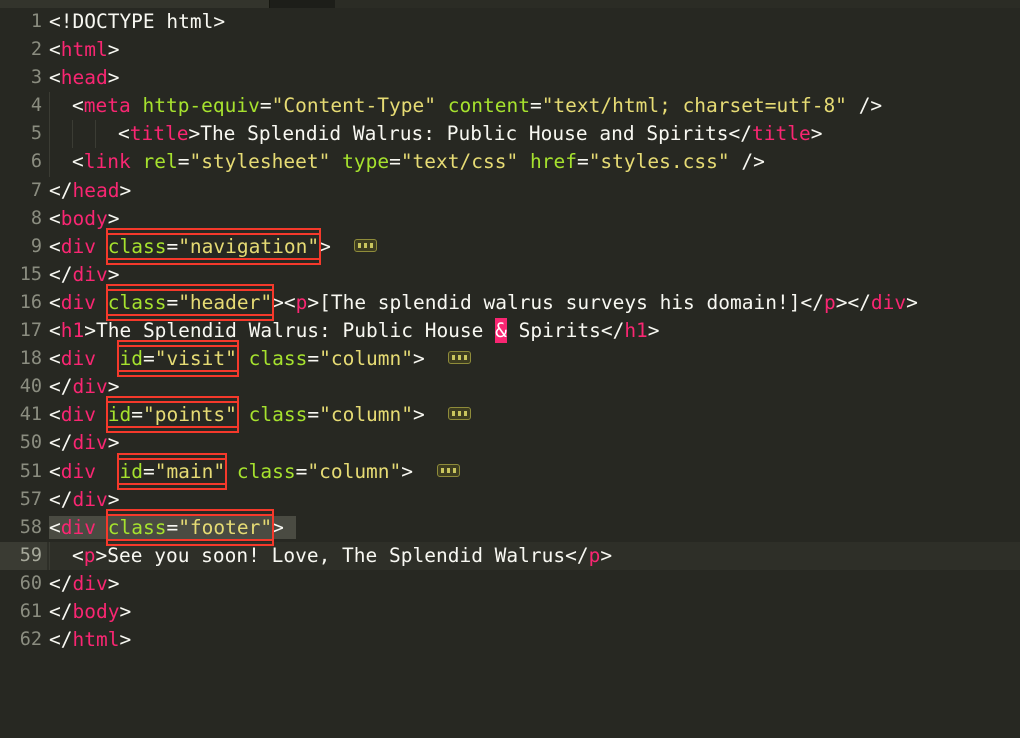 This screenshot has height=738, width=1020. I want to click on token-attribute-value: "text/html; charset=utf-8", so click(694, 106).